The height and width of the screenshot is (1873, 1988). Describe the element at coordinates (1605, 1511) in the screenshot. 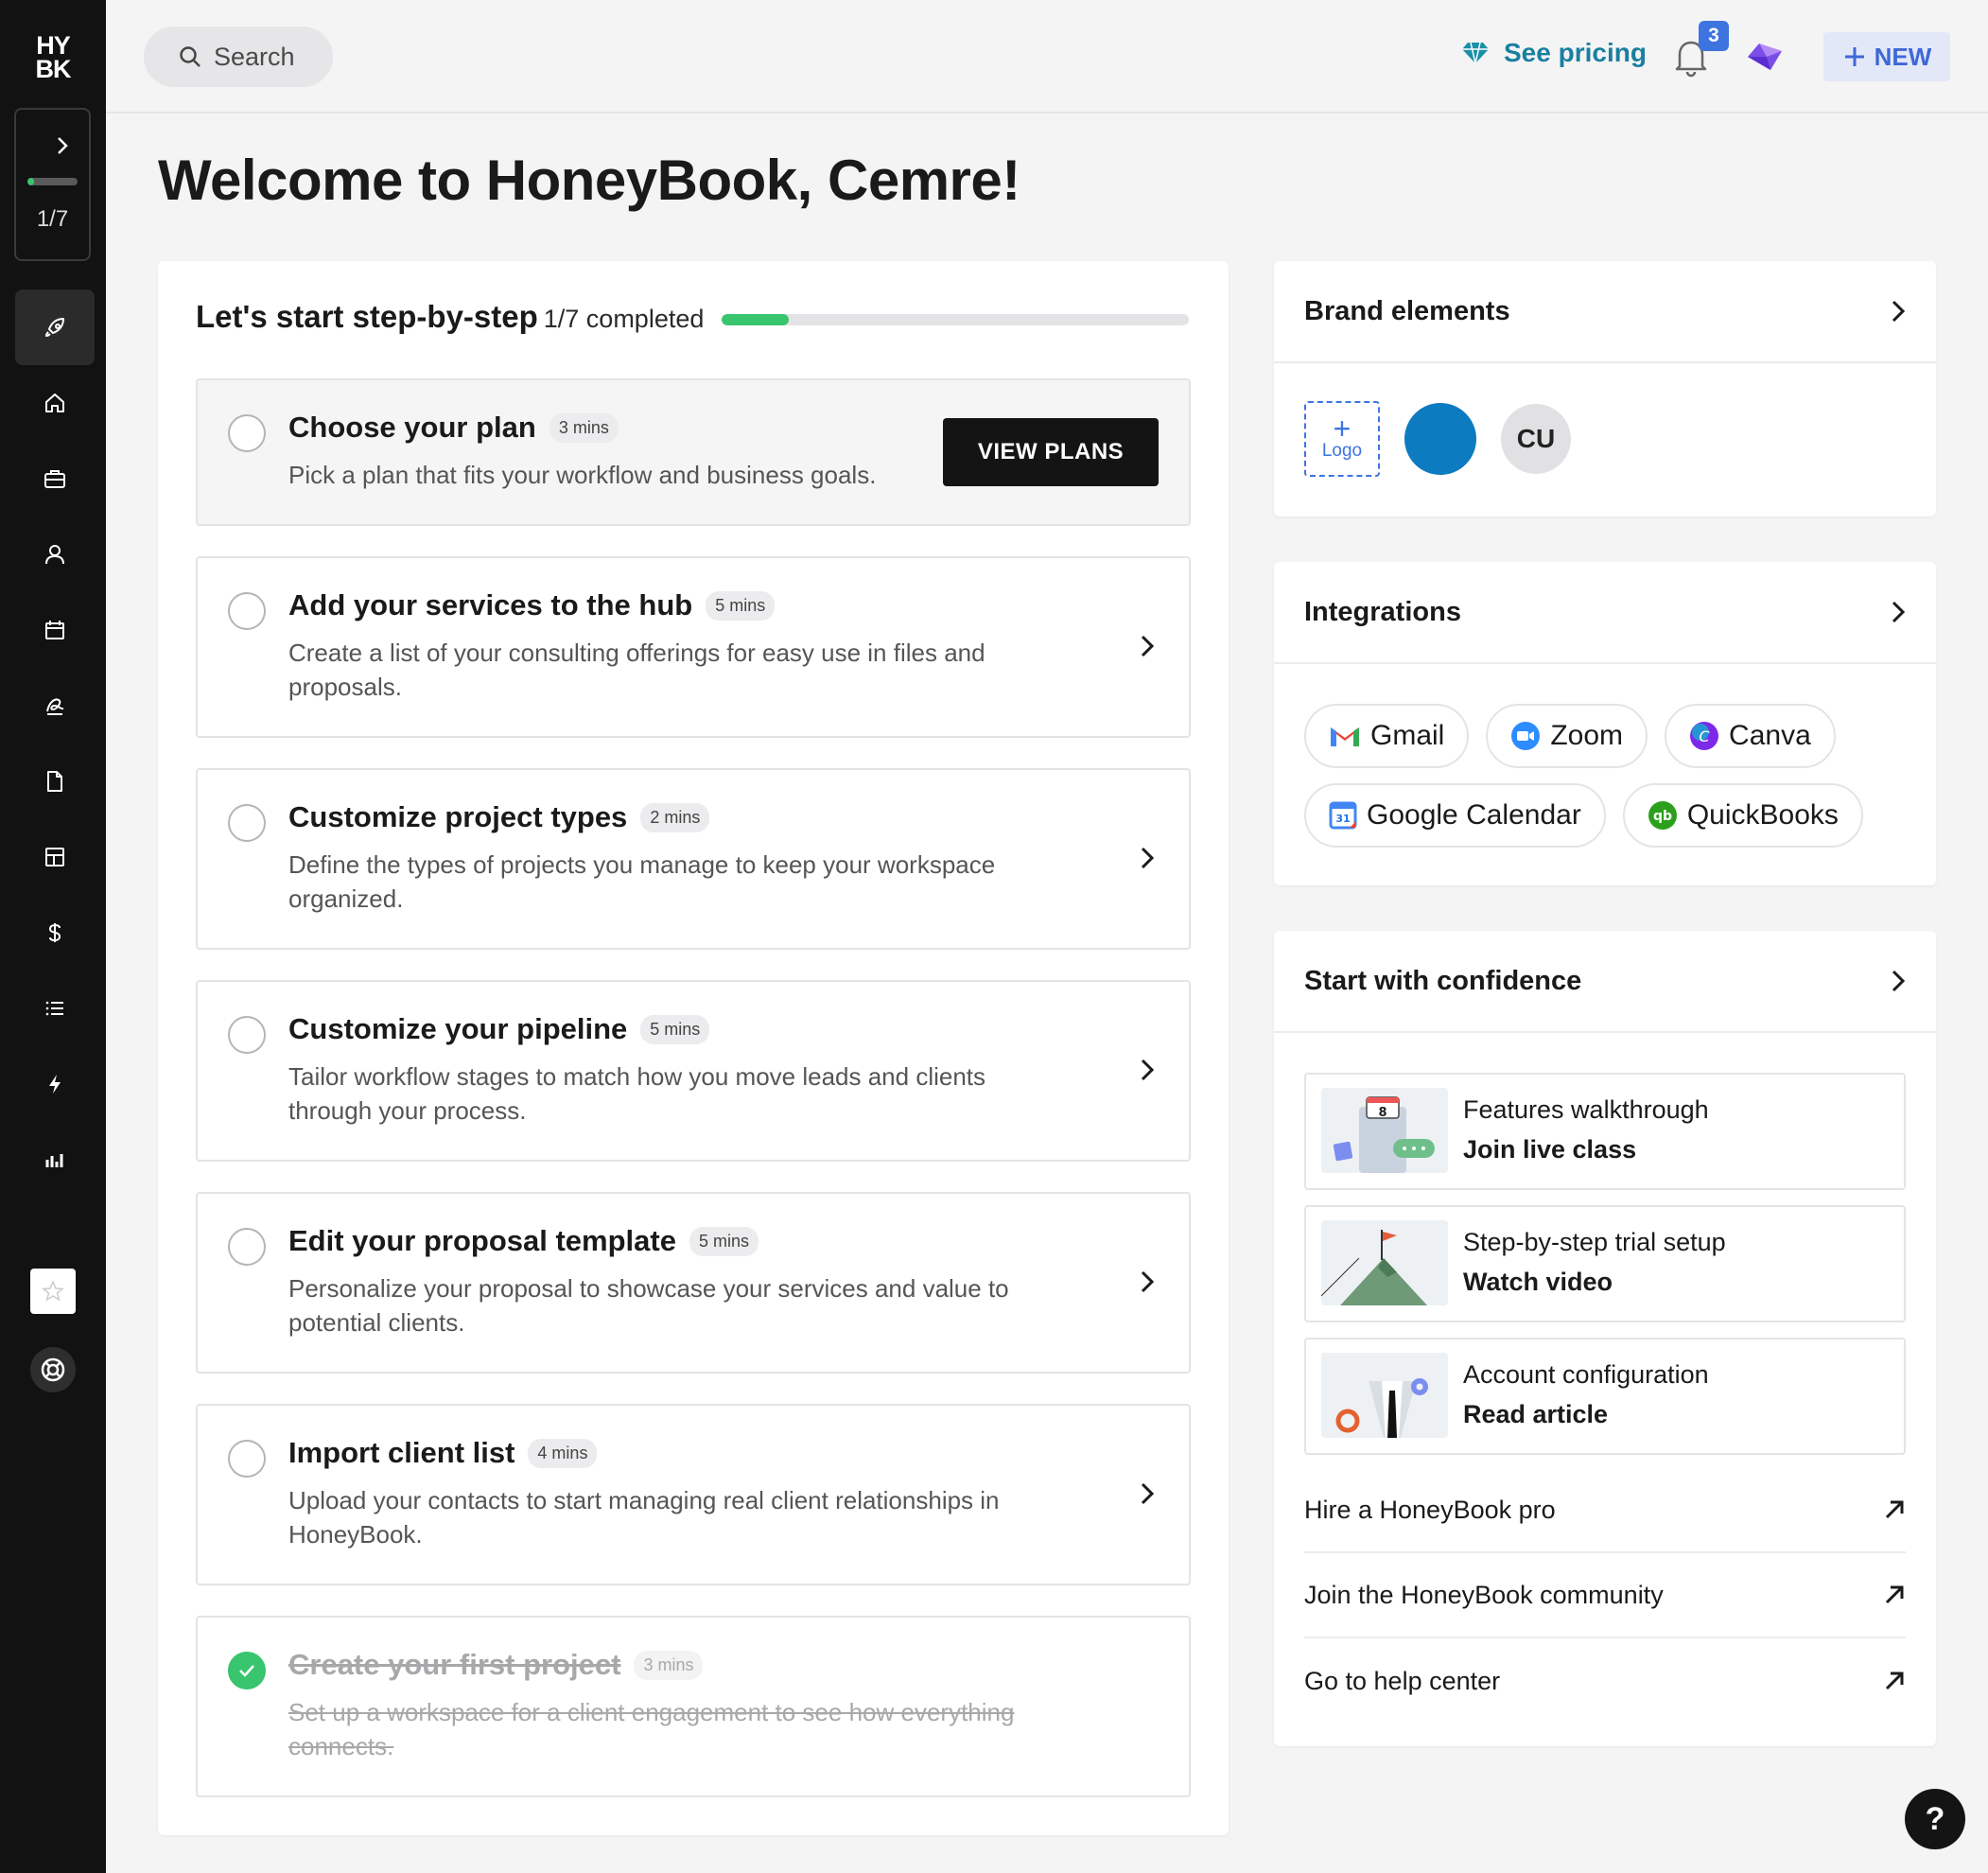

I see `hire-pro-link: Hire a HoneyBook pro` at that location.